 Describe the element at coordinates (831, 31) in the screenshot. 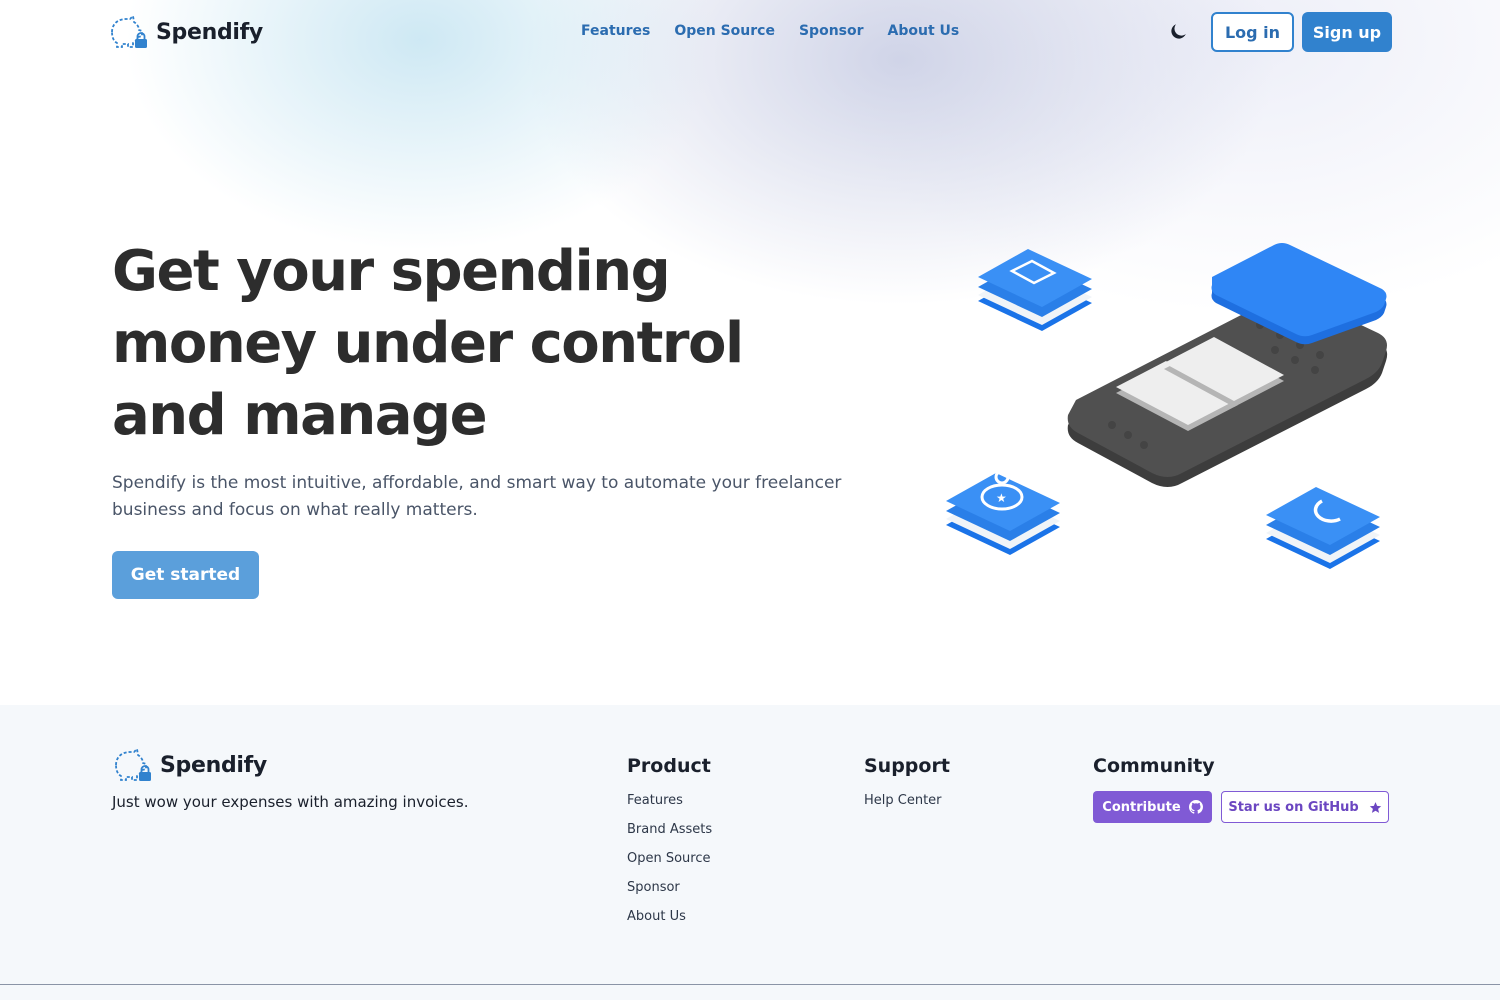

I see `nav-sponsor: Sponsor` at that location.